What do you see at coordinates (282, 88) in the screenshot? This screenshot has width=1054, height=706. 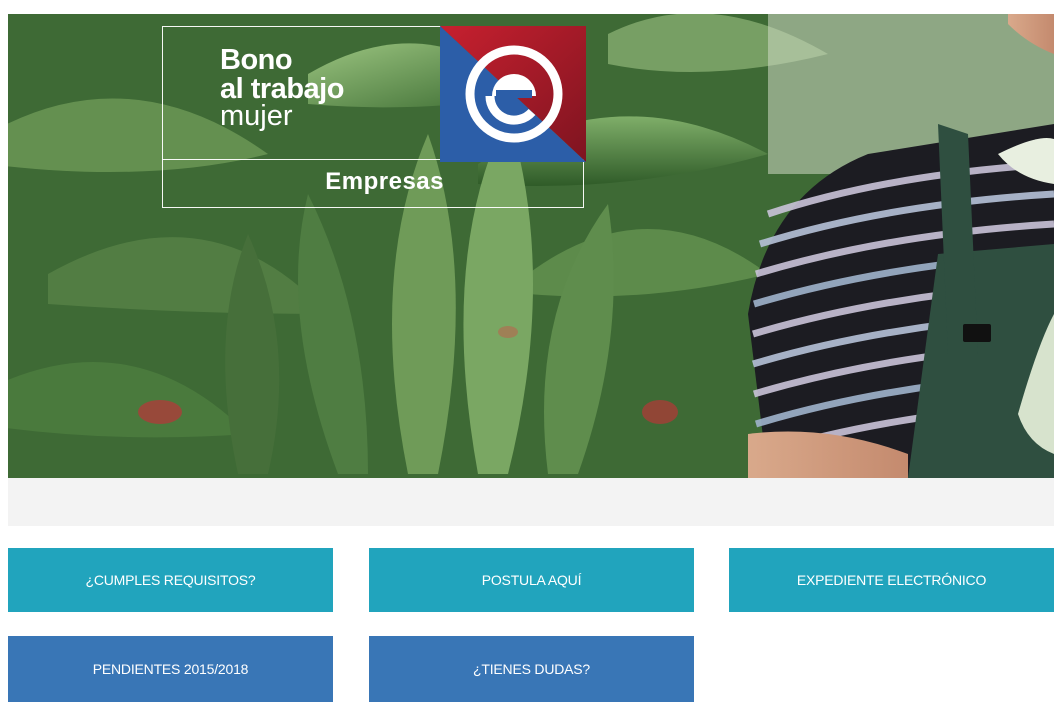 I see `logo-title: Bono al trabajo mujer` at bounding box center [282, 88].